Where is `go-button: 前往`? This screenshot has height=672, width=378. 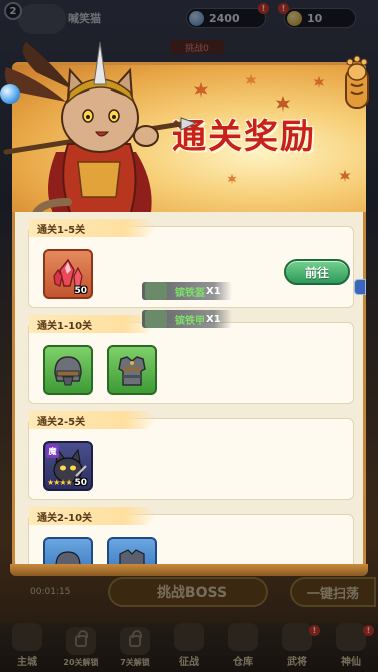 go-button: 前往 is located at coordinates (317, 272).